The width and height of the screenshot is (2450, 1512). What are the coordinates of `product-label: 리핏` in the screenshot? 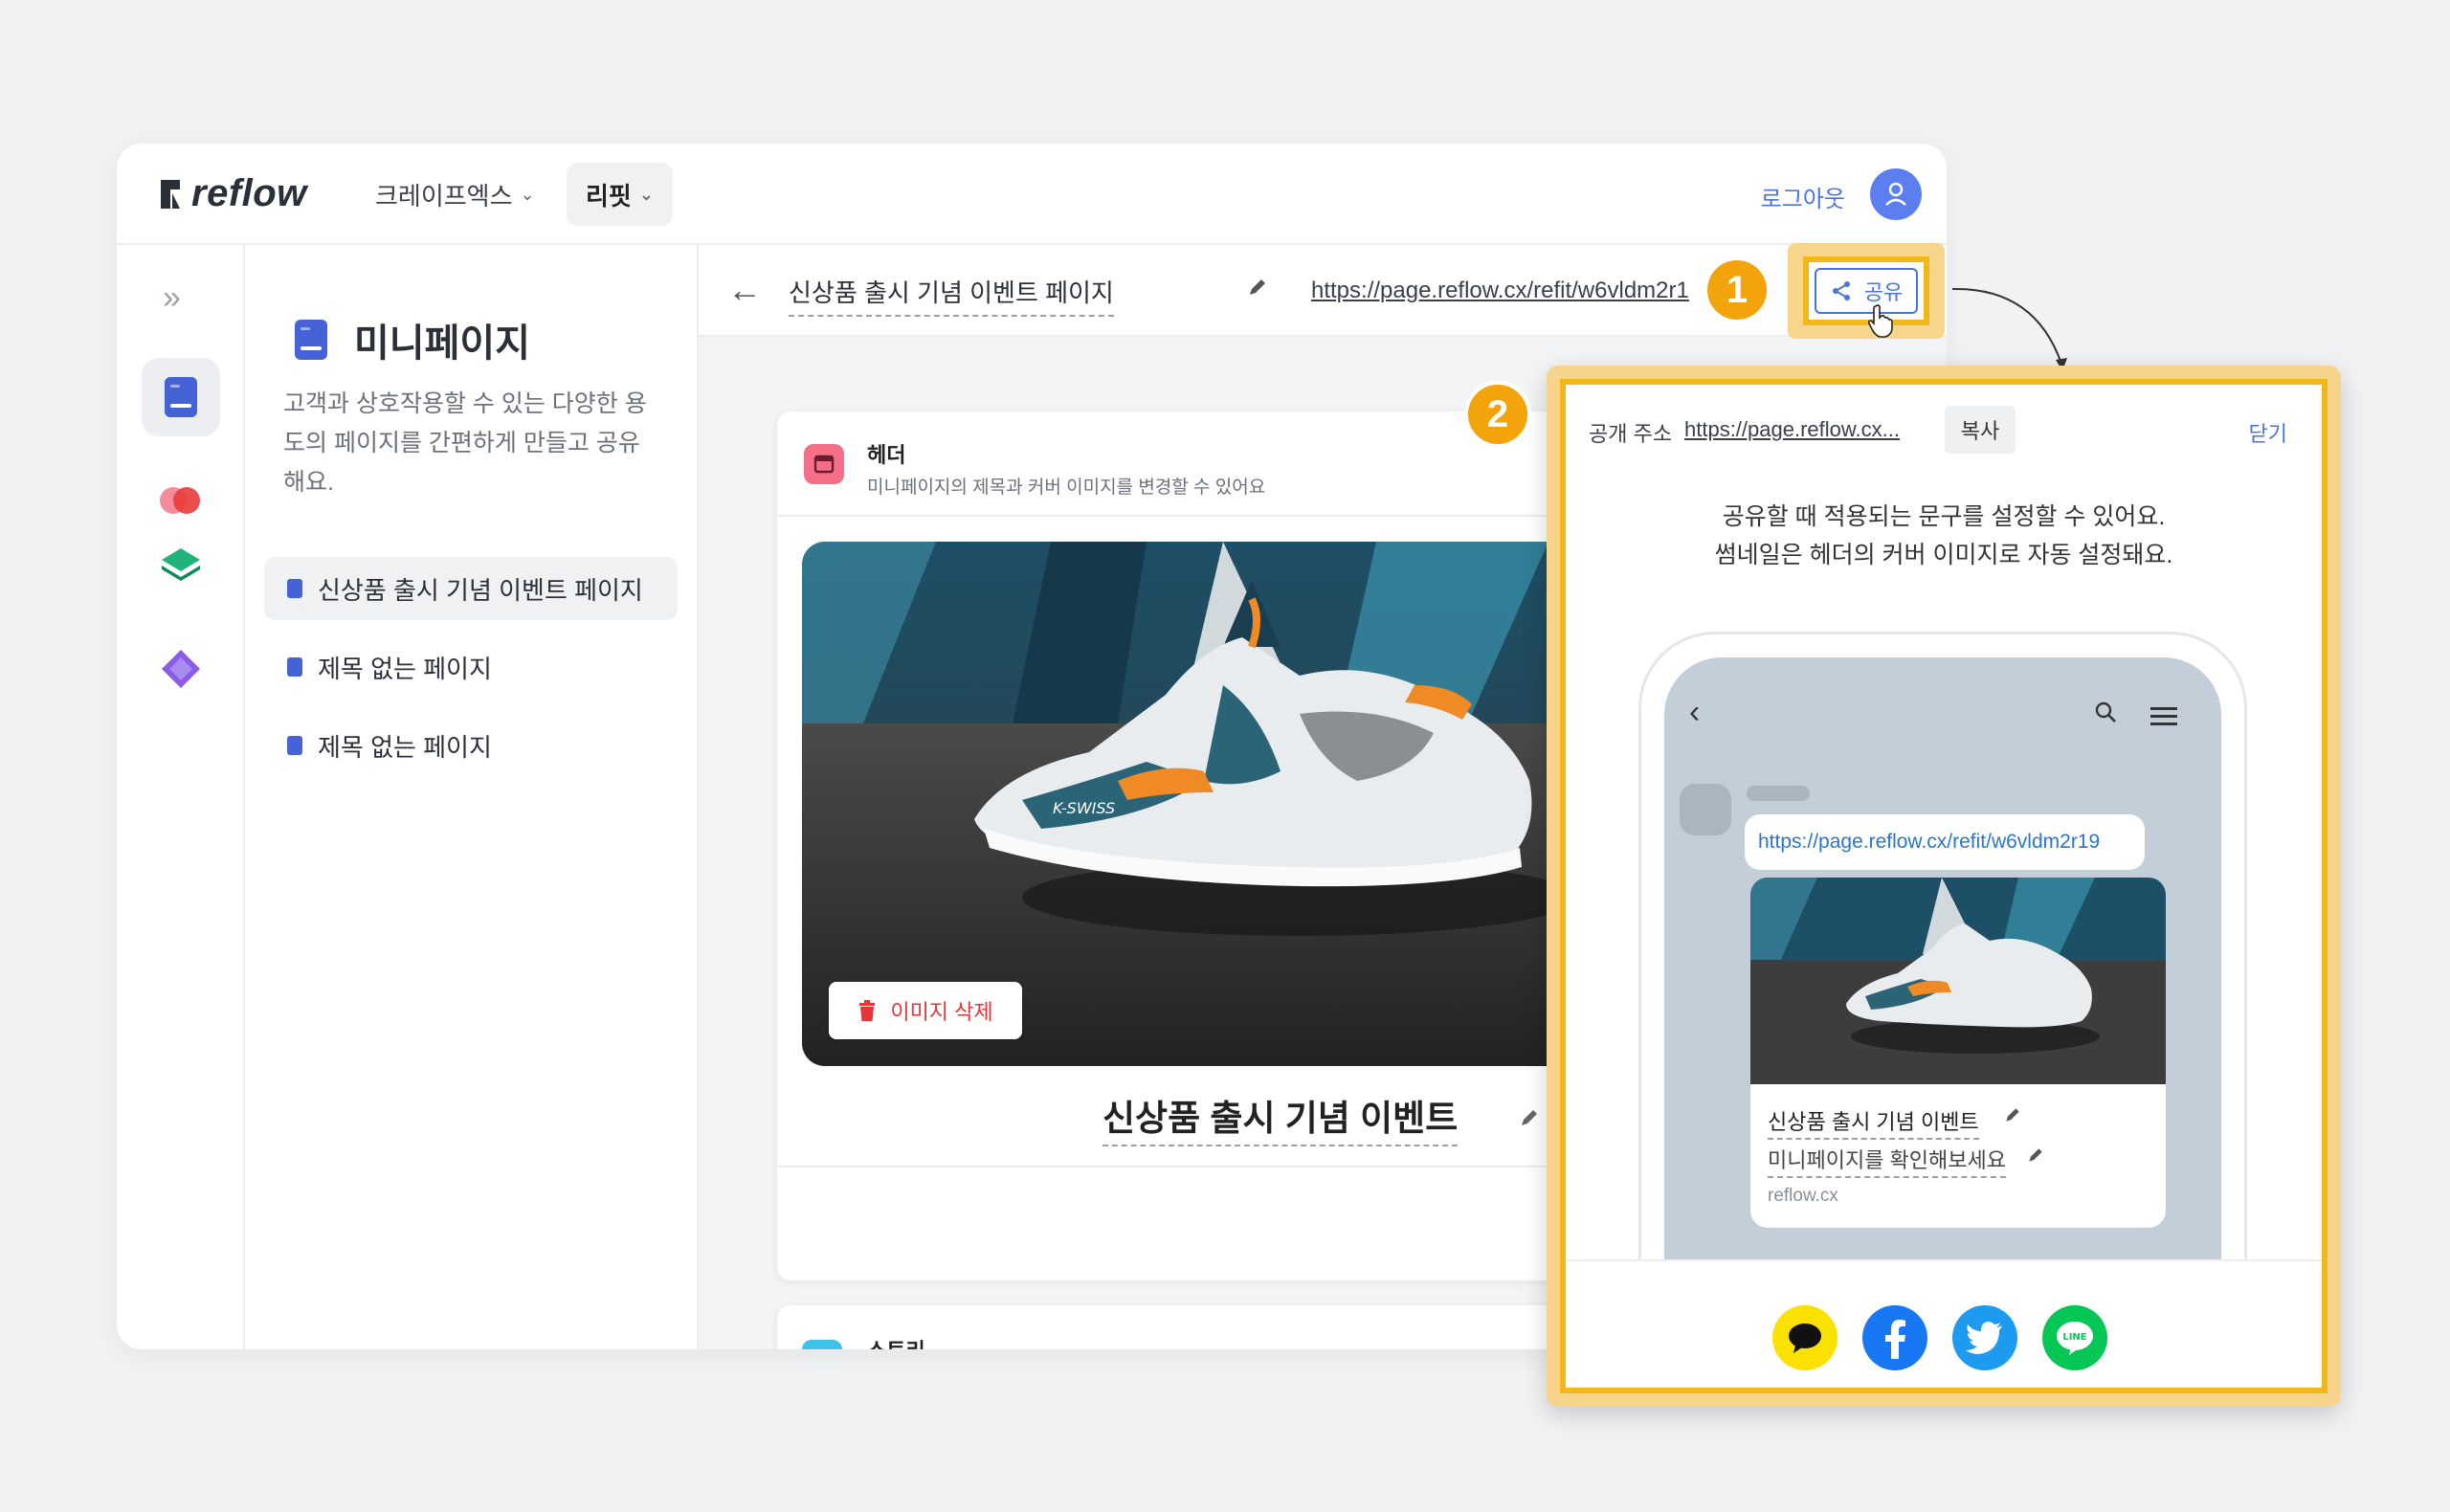 It's located at (609, 196).